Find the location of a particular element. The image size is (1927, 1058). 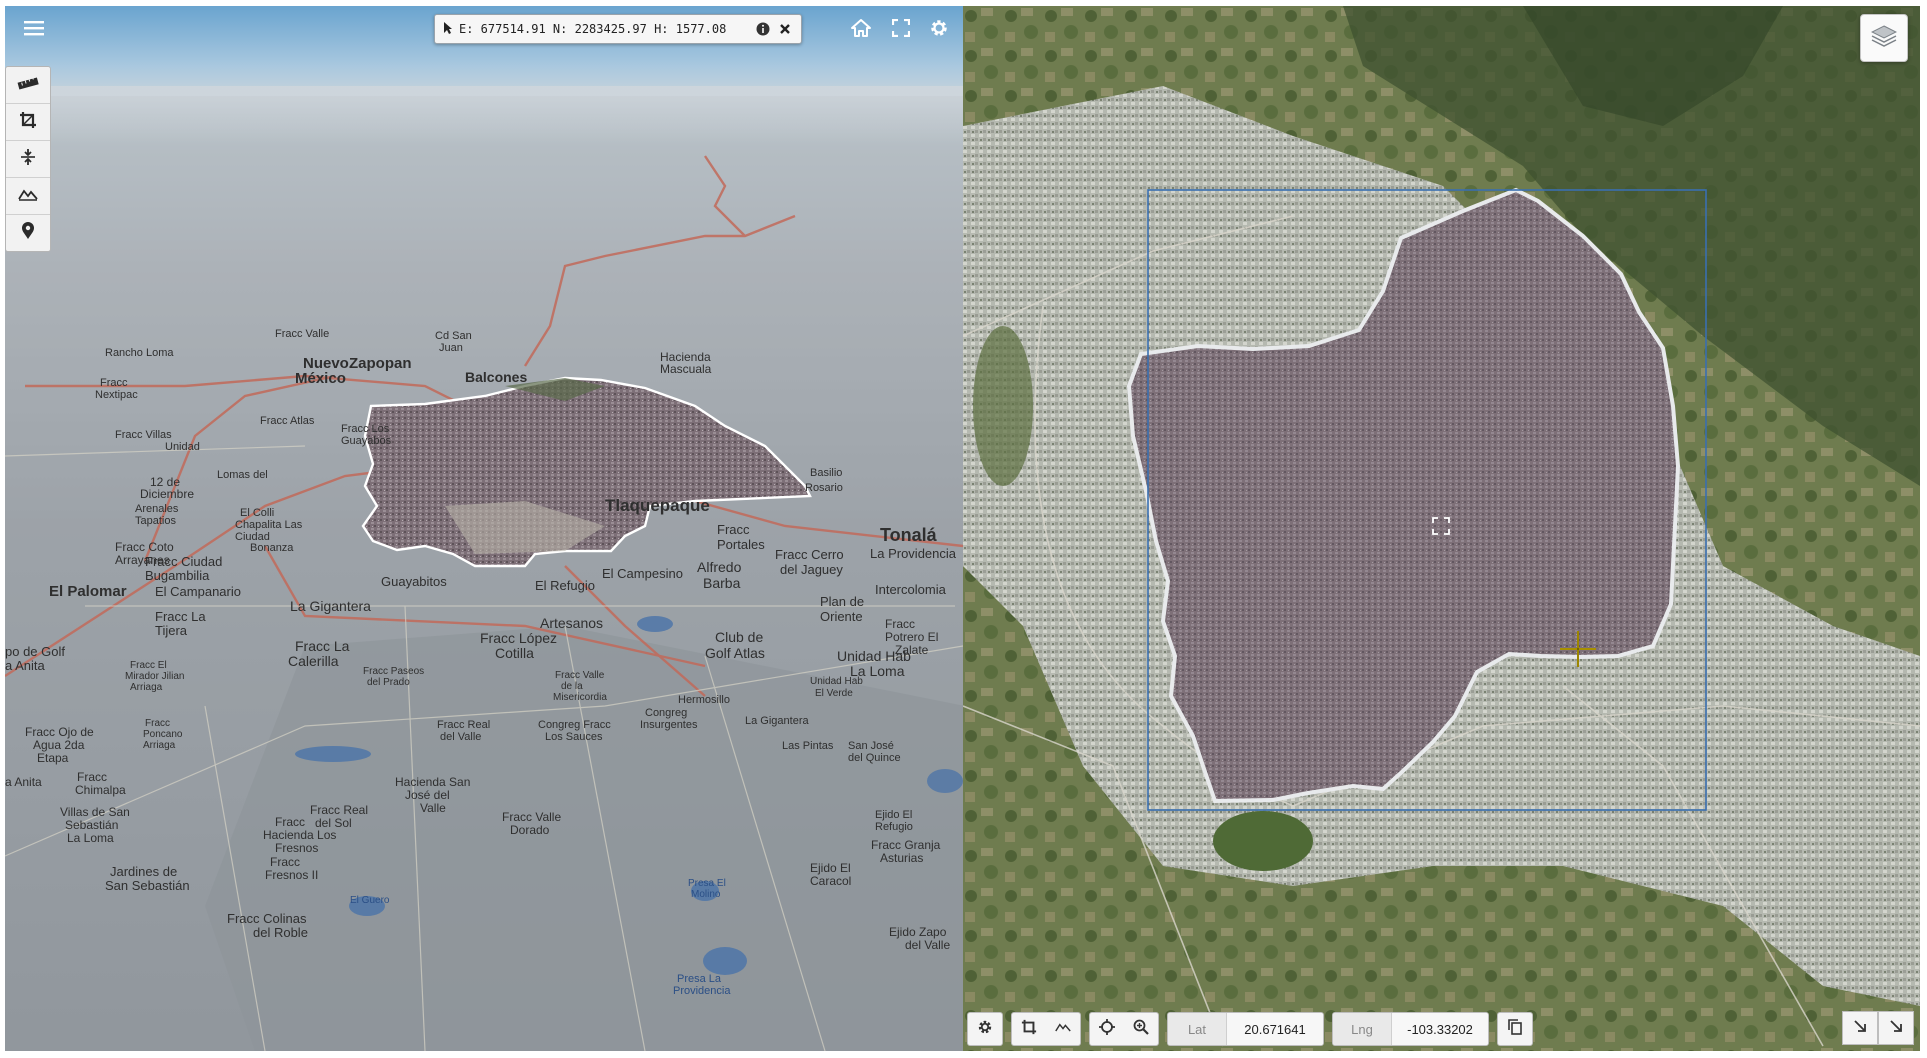

svg-text: México is located at coordinates (320, 378).